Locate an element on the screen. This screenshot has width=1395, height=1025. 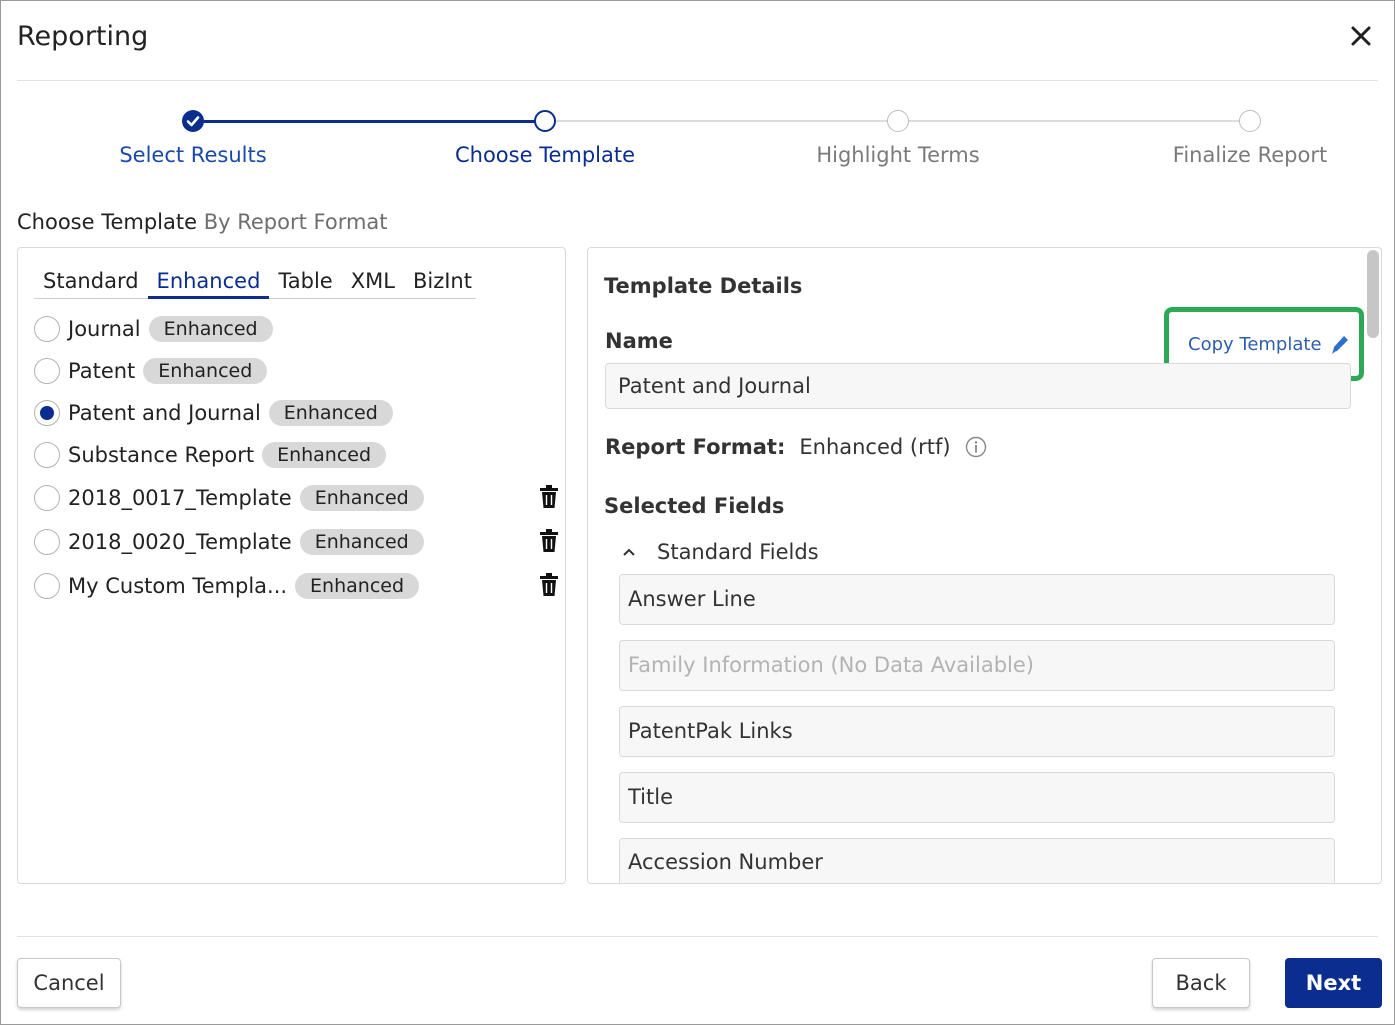
name-label: Name is located at coordinates (639, 341).